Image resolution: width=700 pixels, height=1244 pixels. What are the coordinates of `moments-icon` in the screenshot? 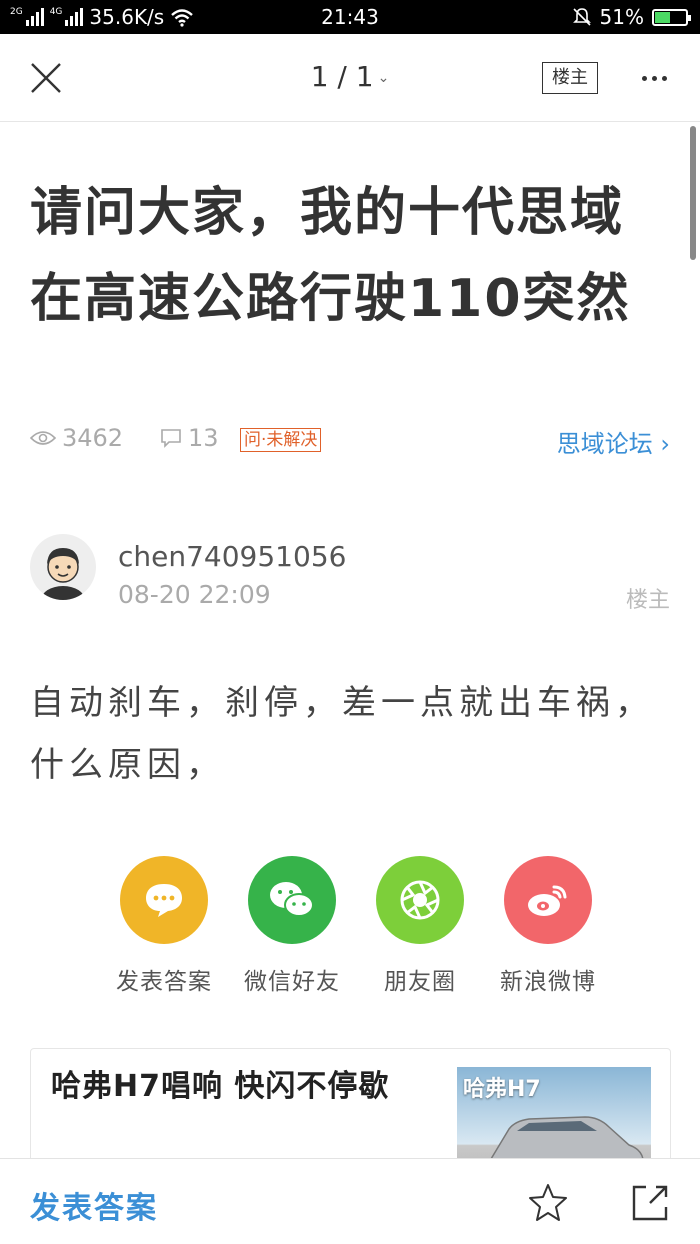 It's located at (420, 900).